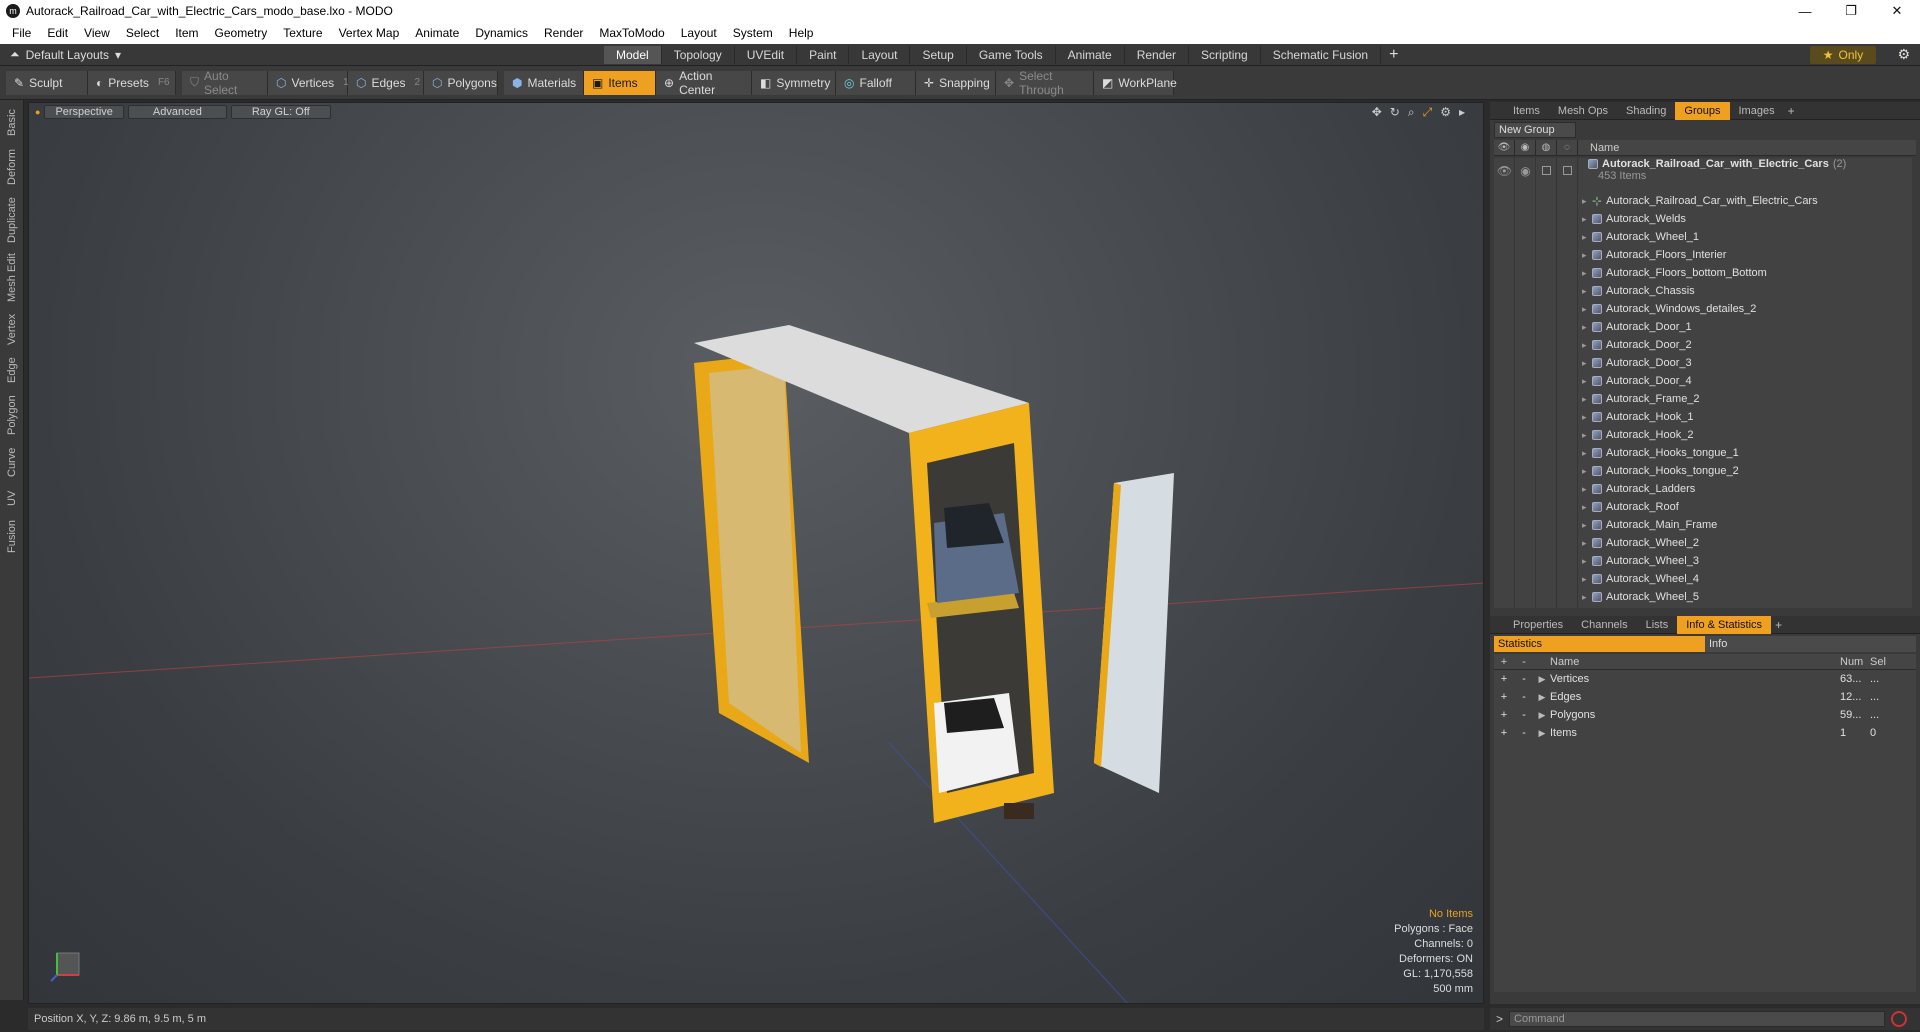  Describe the element at coordinates (47, 82) in the screenshot. I see `sculpt-button: ✎ Sculpt` at that location.